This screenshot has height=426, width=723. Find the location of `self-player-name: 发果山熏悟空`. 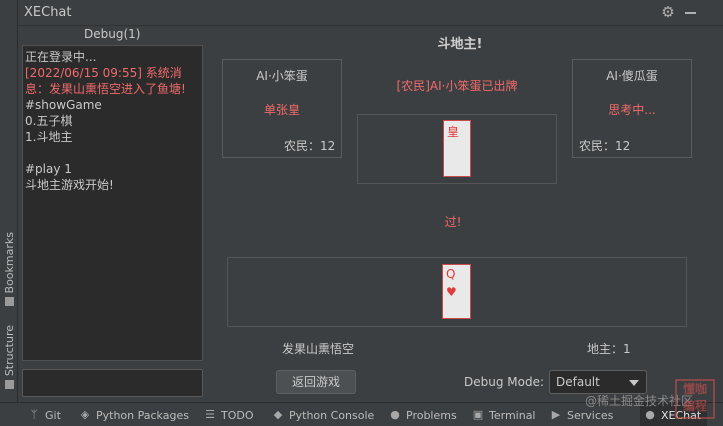

self-player-name: 发果山熏悟空 is located at coordinates (318, 349).